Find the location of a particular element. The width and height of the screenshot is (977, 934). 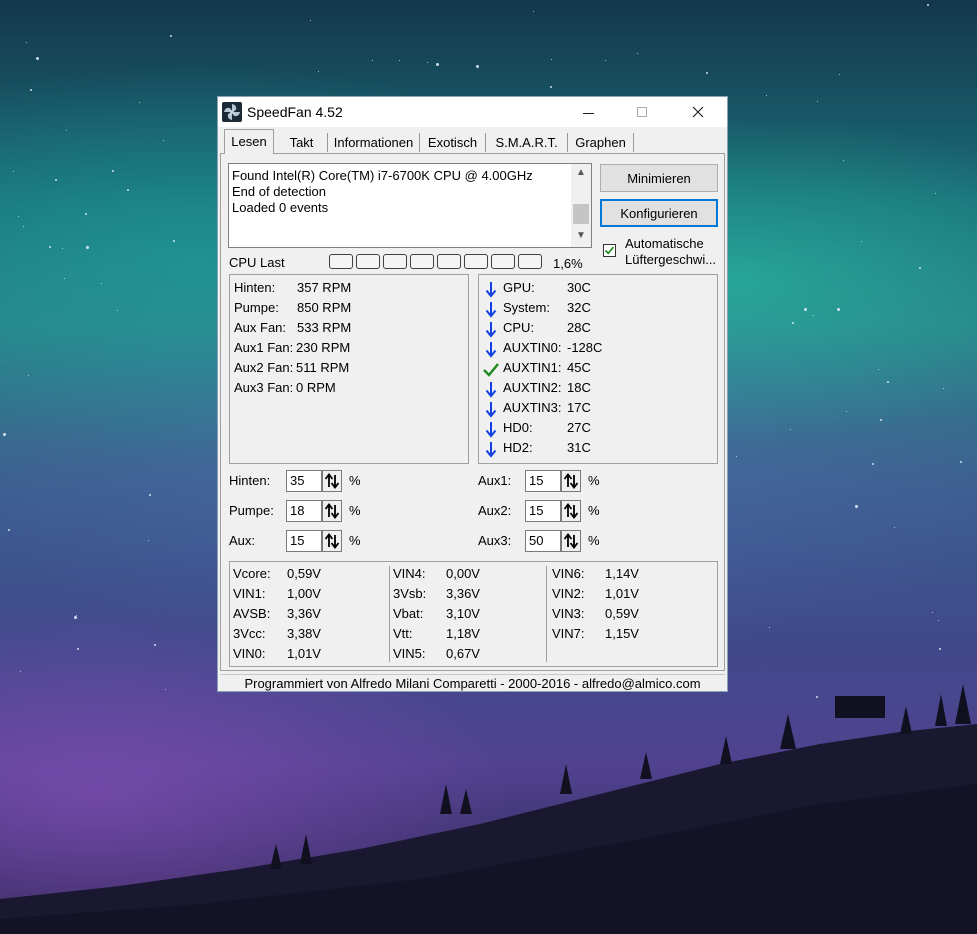

minimize-button: Minimieren is located at coordinates (659, 178).